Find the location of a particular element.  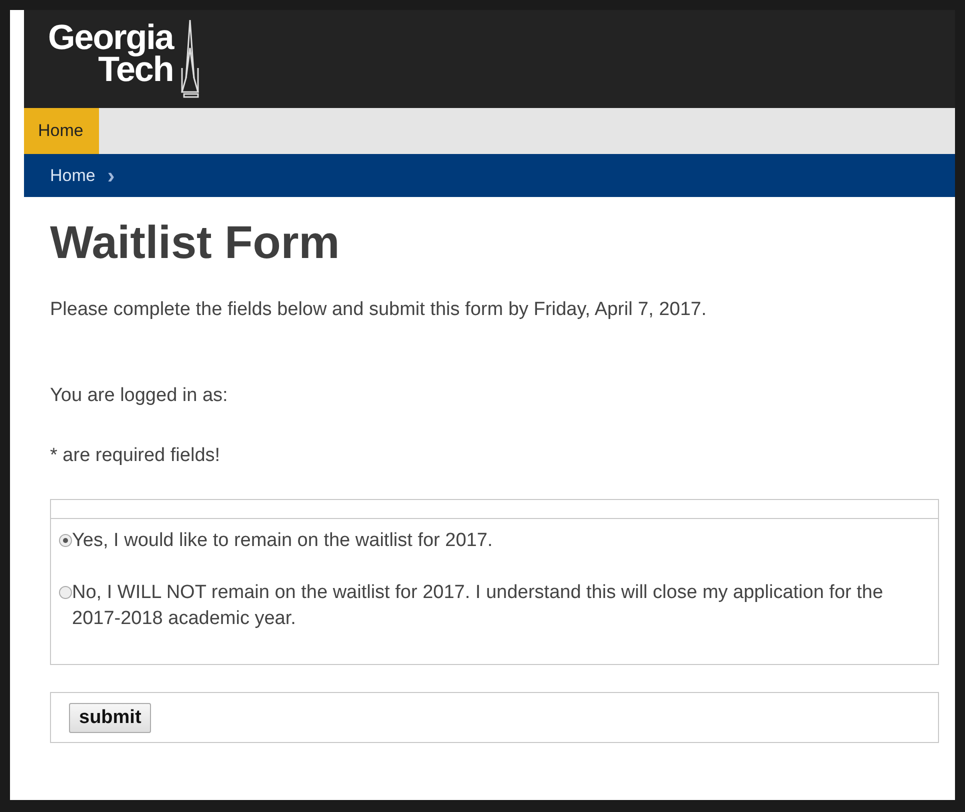

login-status: You are logged in as: is located at coordinates (139, 396).